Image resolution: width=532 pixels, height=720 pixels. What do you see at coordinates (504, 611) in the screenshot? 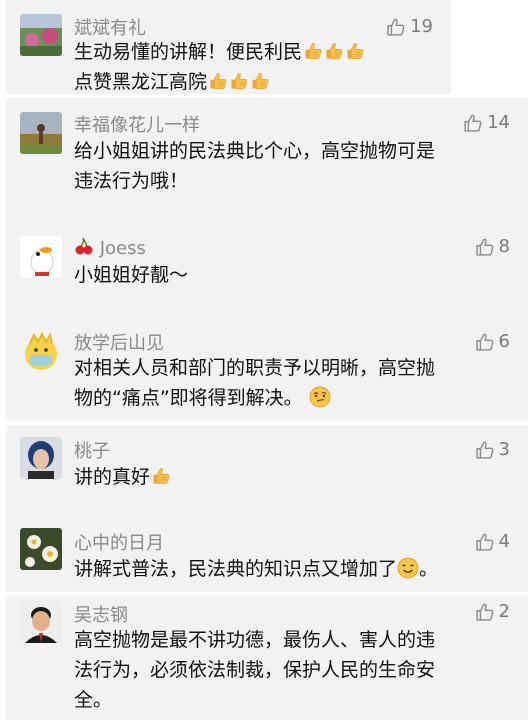
I see `like-count: 2` at bounding box center [504, 611].